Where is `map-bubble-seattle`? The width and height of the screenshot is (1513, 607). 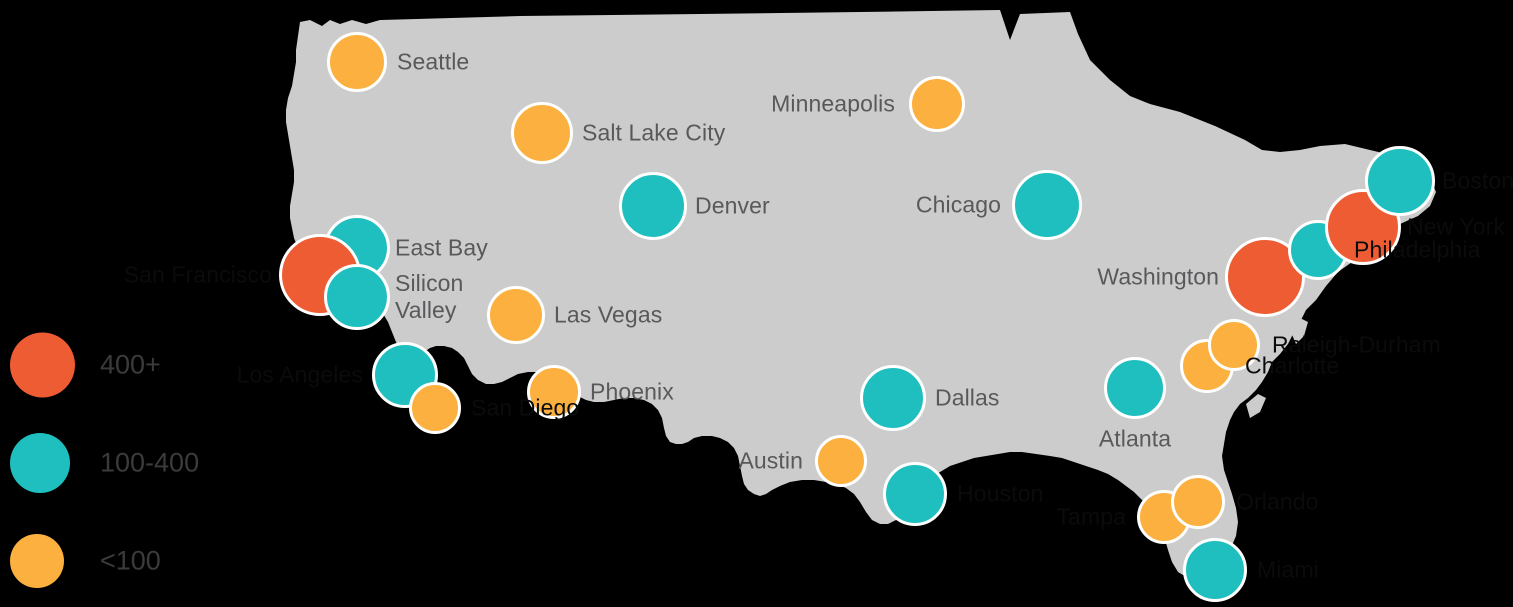
map-bubble-seattle is located at coordinates (357, 62).